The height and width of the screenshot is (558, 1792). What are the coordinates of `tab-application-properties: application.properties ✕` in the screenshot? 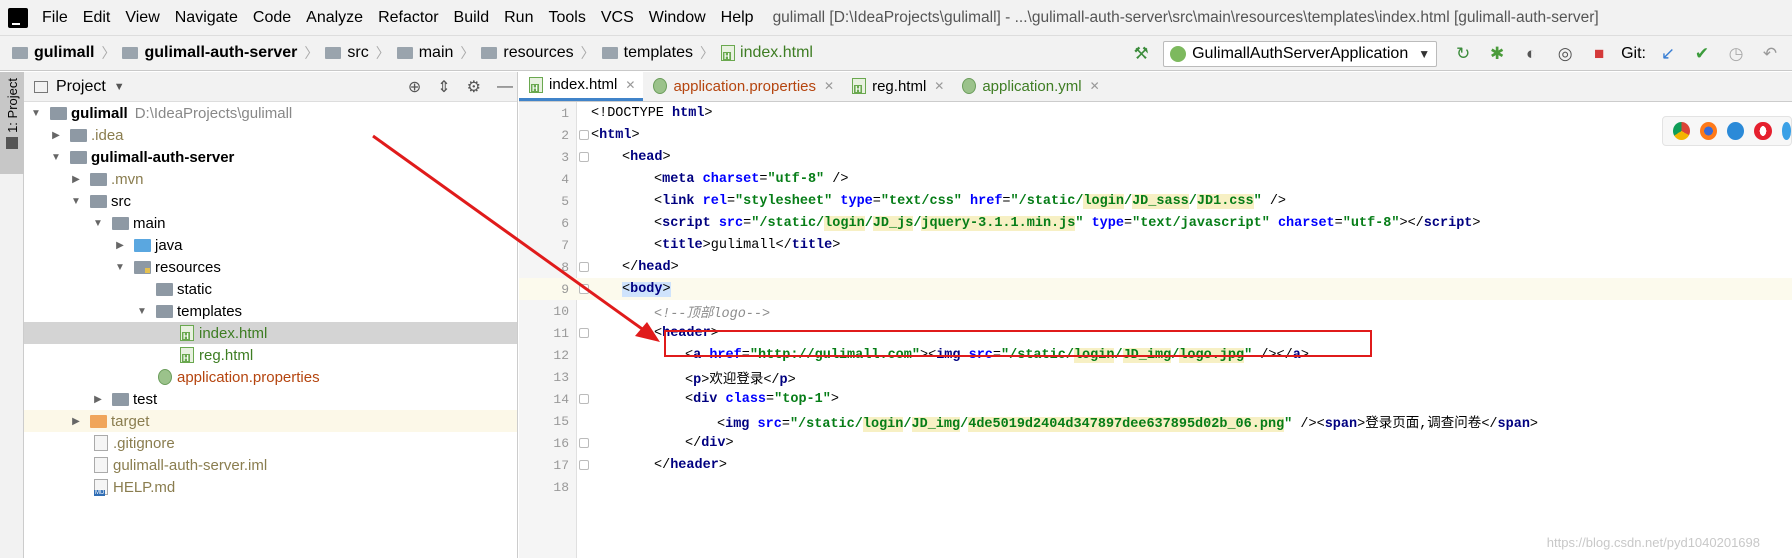 It's located at (742, 86).